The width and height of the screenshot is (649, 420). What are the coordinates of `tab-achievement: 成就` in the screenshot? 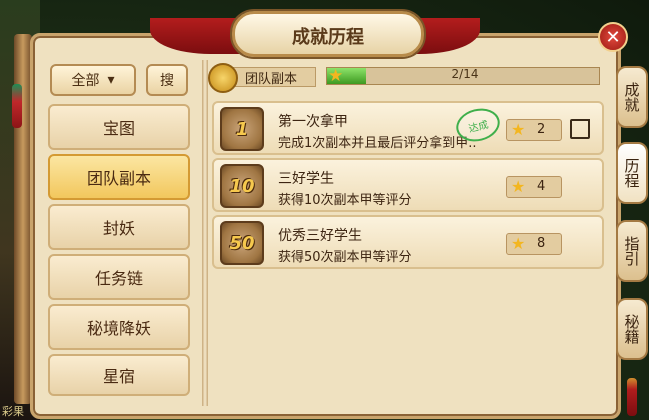 It's located at (632, 97).